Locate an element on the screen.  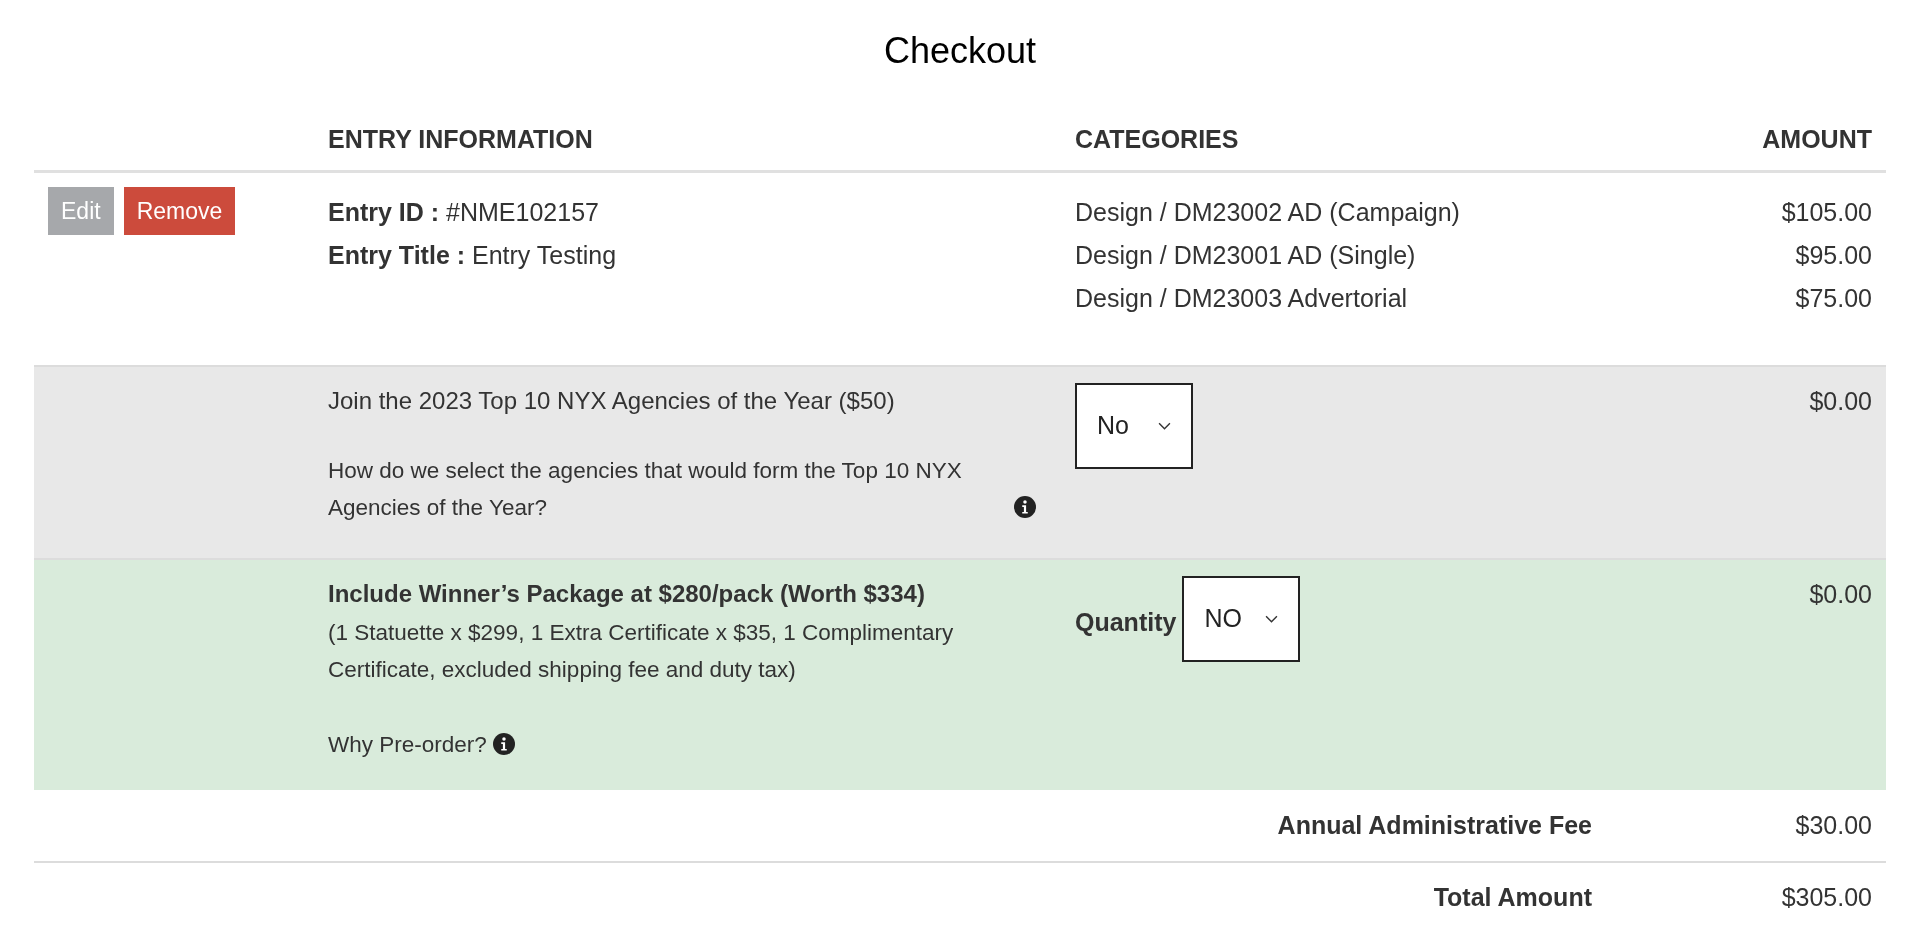
summary-amount: $30.00 is located at coordinates (1833, 825).